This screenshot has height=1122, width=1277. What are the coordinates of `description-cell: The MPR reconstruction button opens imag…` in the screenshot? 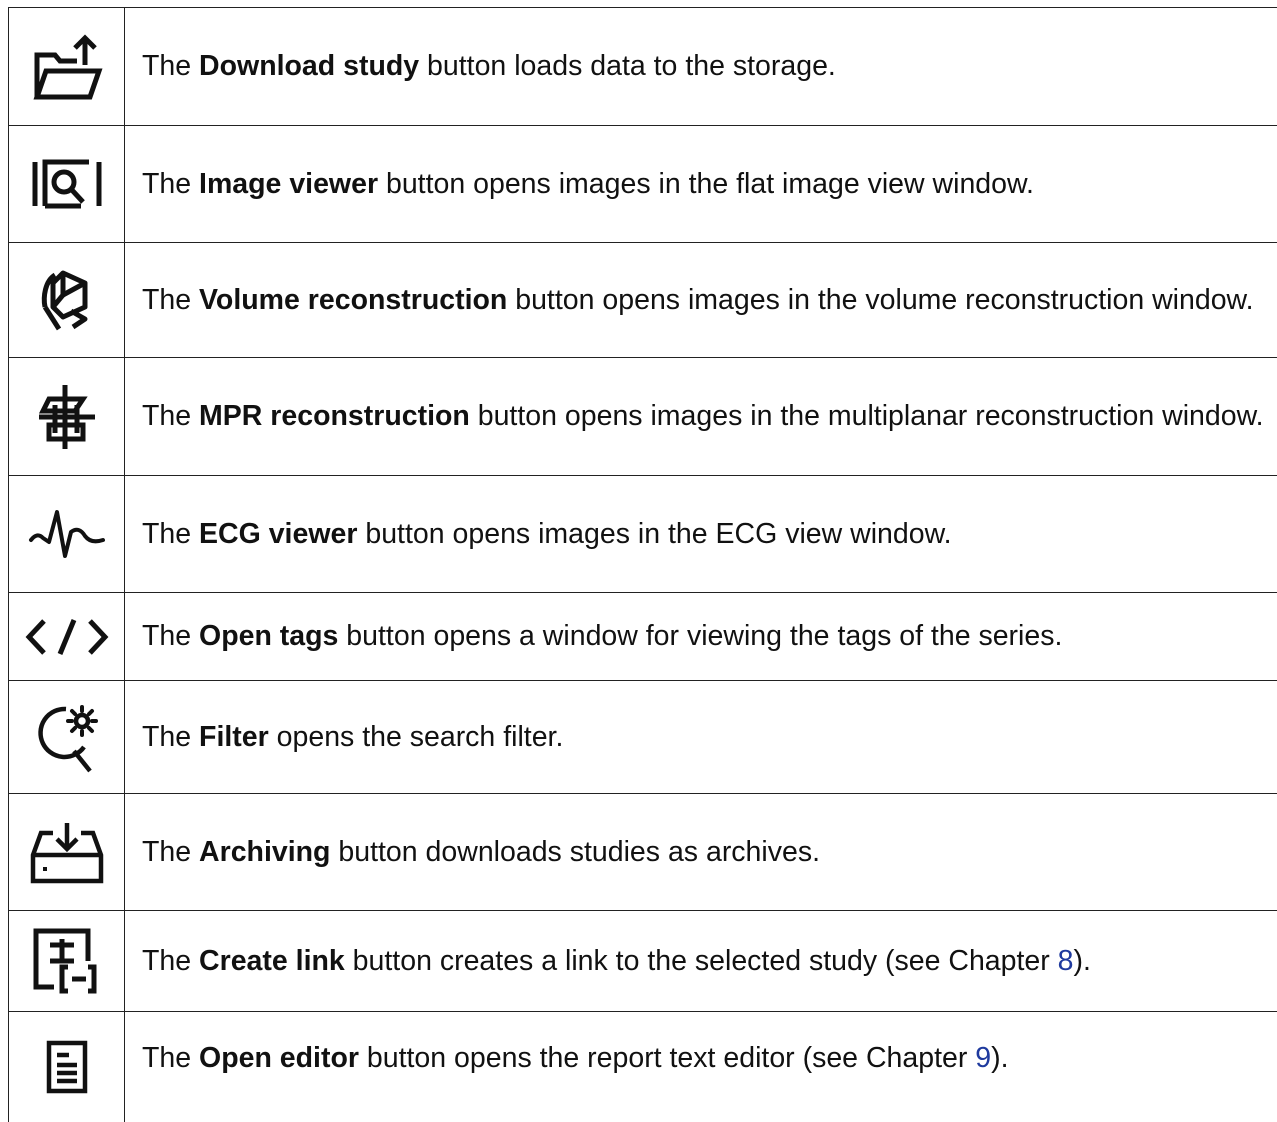 It's located at (701, 416).